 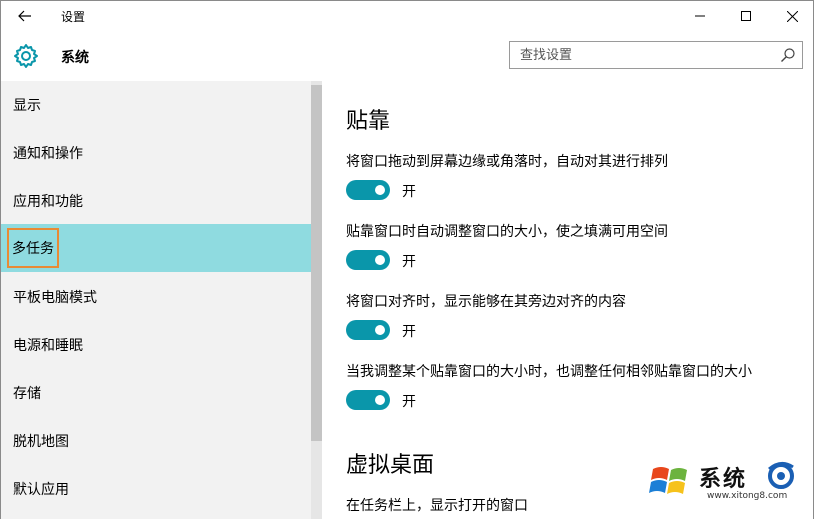 What do you see at coordinates (156, 201) in the screenshot?
I see `sidebar-item-apps: 应用和功能` at bounding box center [156, 201].